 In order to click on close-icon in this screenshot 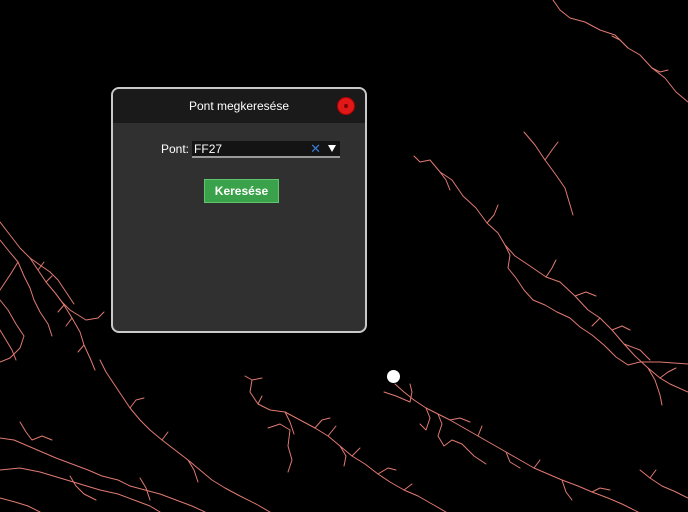, I will do `click(346, 106)`.